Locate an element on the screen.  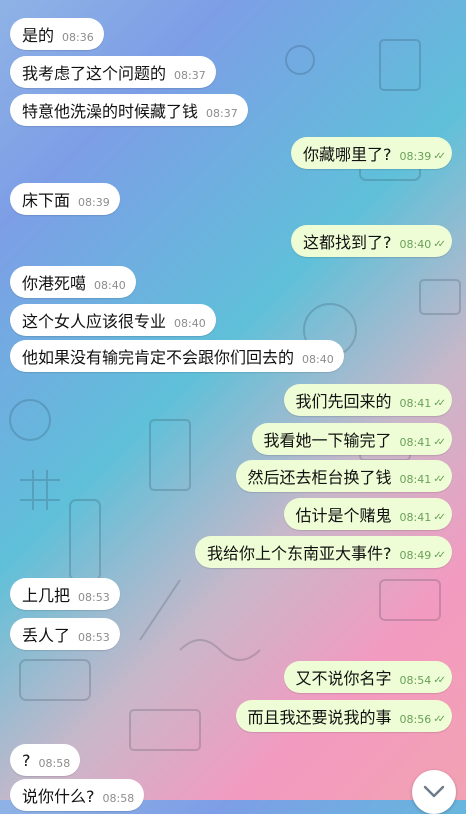
incoming-message: 说你什么? 08:58 is located at coordinates (77, 795).